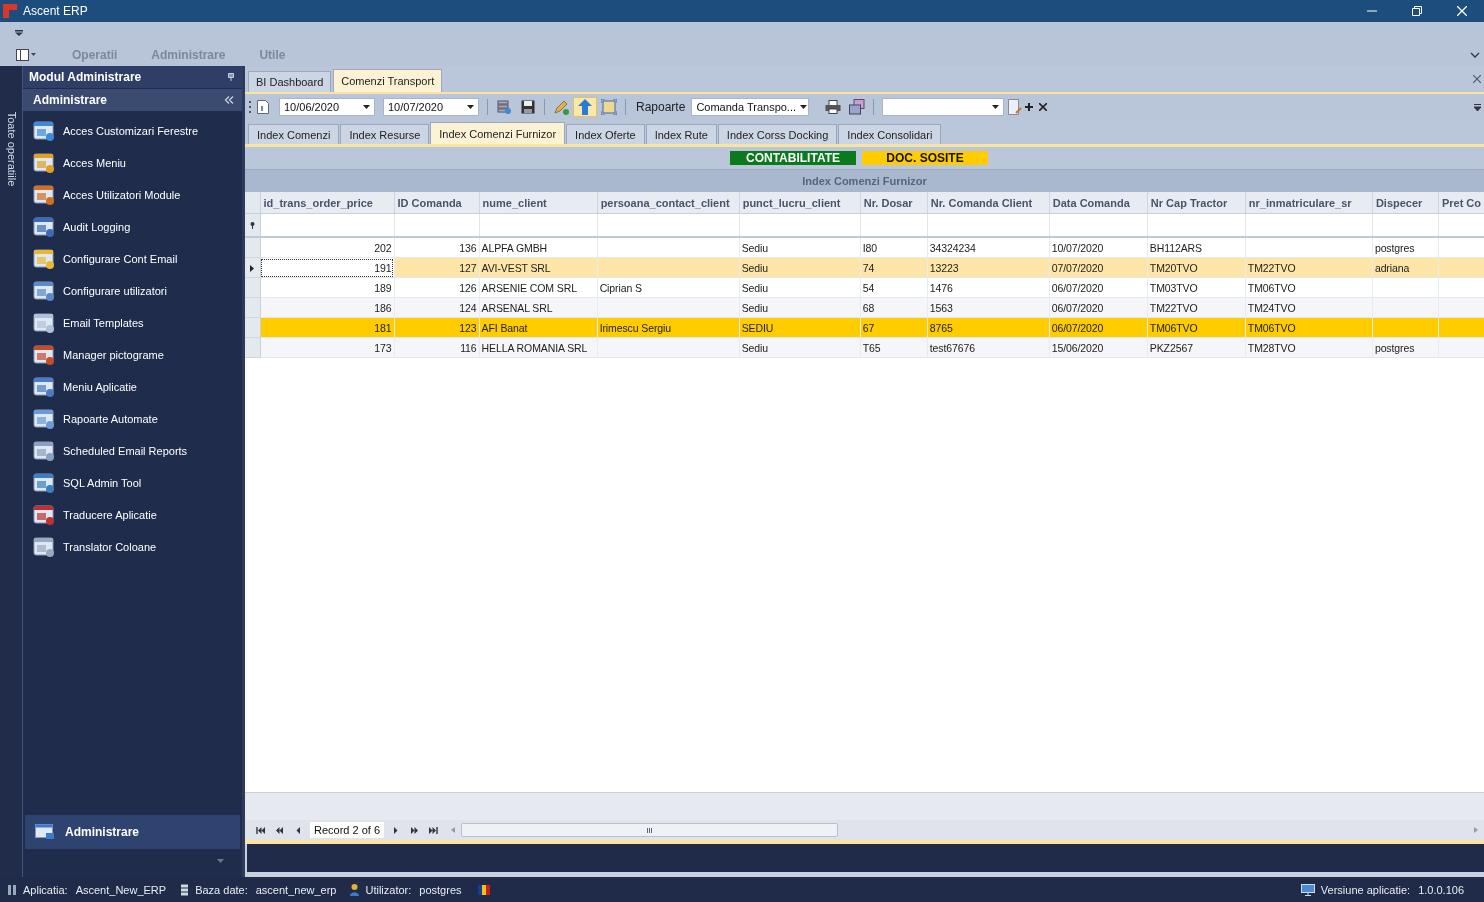 Image resolution: width=1484 pixels, height=902 pixels. I want to click on view-tab: Index Corss Docking, so click(777, 134).